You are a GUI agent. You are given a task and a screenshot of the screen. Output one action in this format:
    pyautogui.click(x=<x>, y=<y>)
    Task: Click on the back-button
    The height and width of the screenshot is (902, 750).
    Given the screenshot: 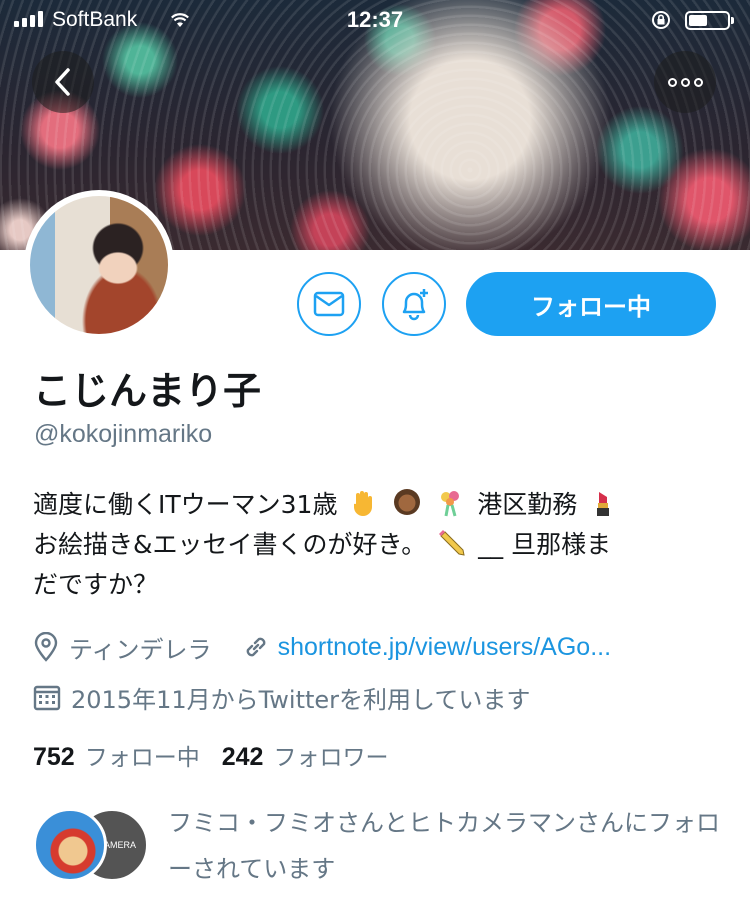 What is the action you would take?
    pyautogui.click(x=63, y=82)
    